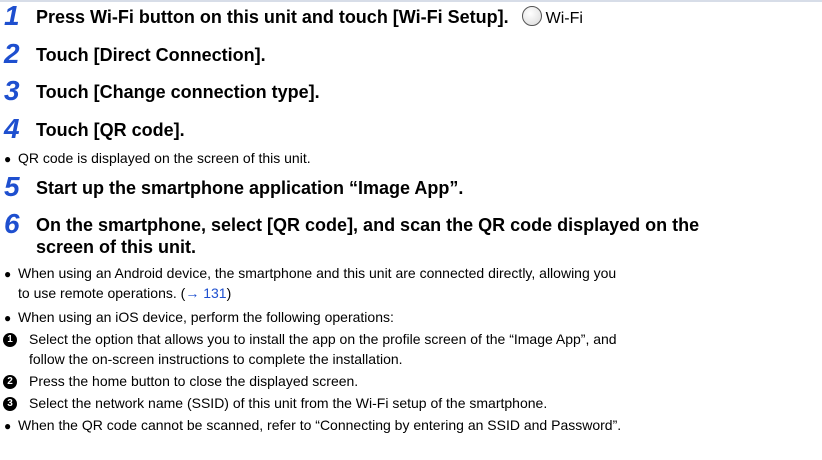 The image size is (822, 460). Describe the element at coordinates (12, 128) in the screenshot. I see `step-number: 4` at that location.